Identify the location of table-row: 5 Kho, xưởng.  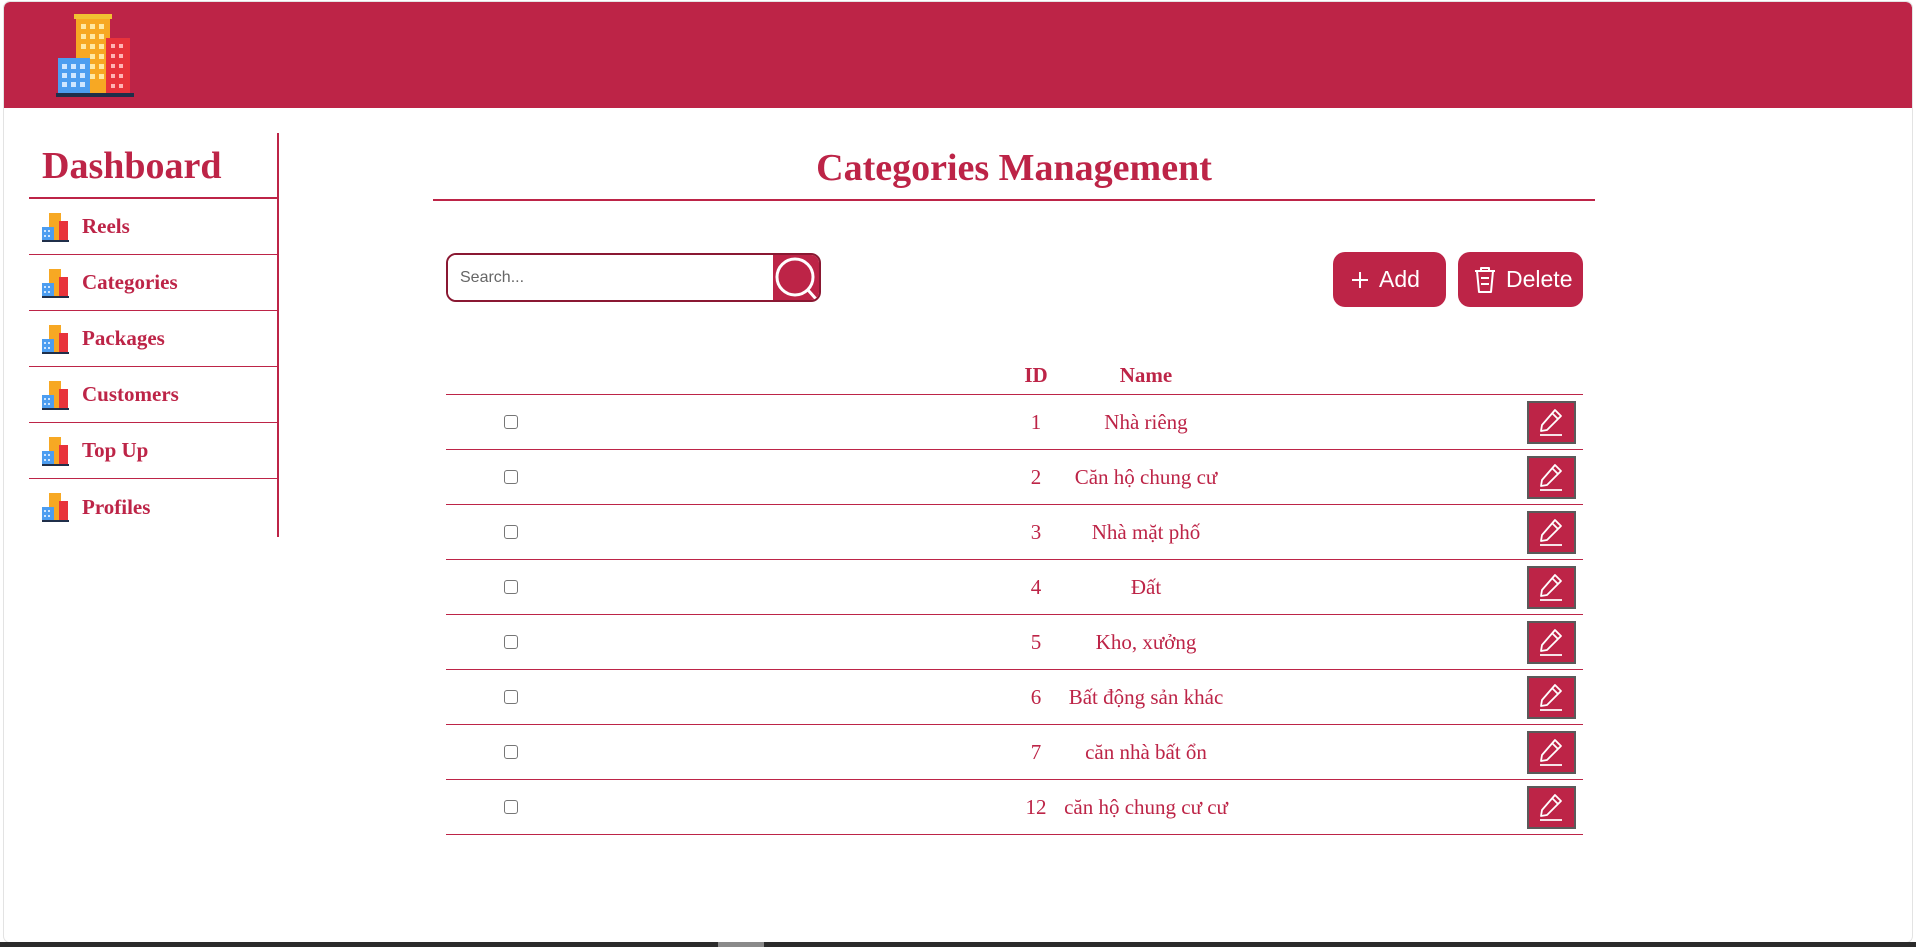
(1014, 642).